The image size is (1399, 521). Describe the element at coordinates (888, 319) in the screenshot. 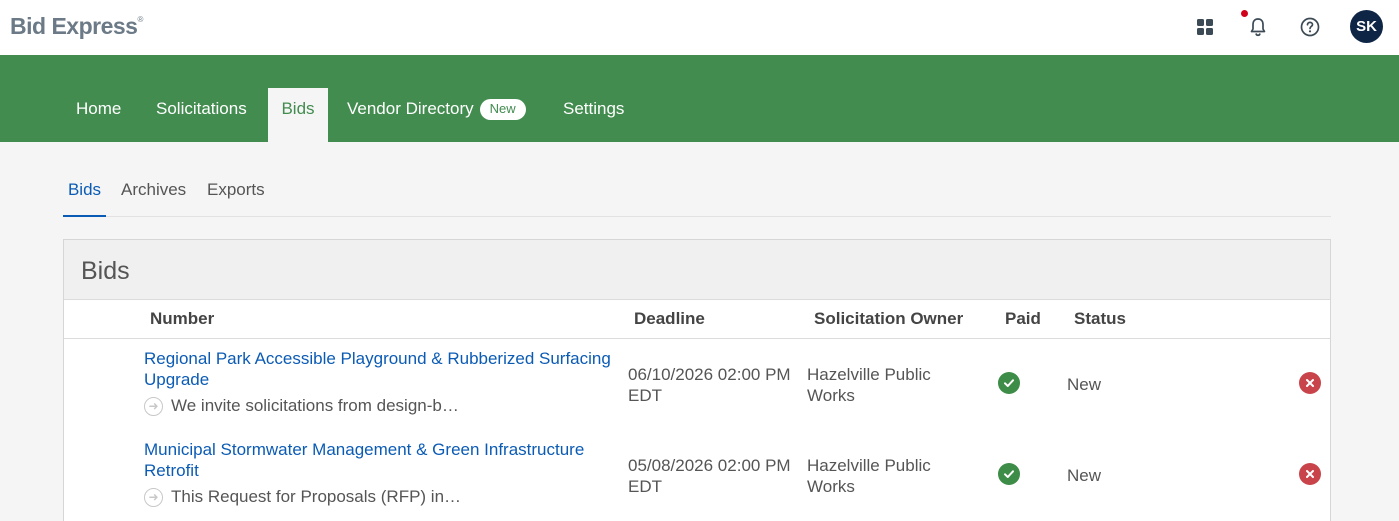

I see `column-header-owner: Solicitation Owner` at that location.